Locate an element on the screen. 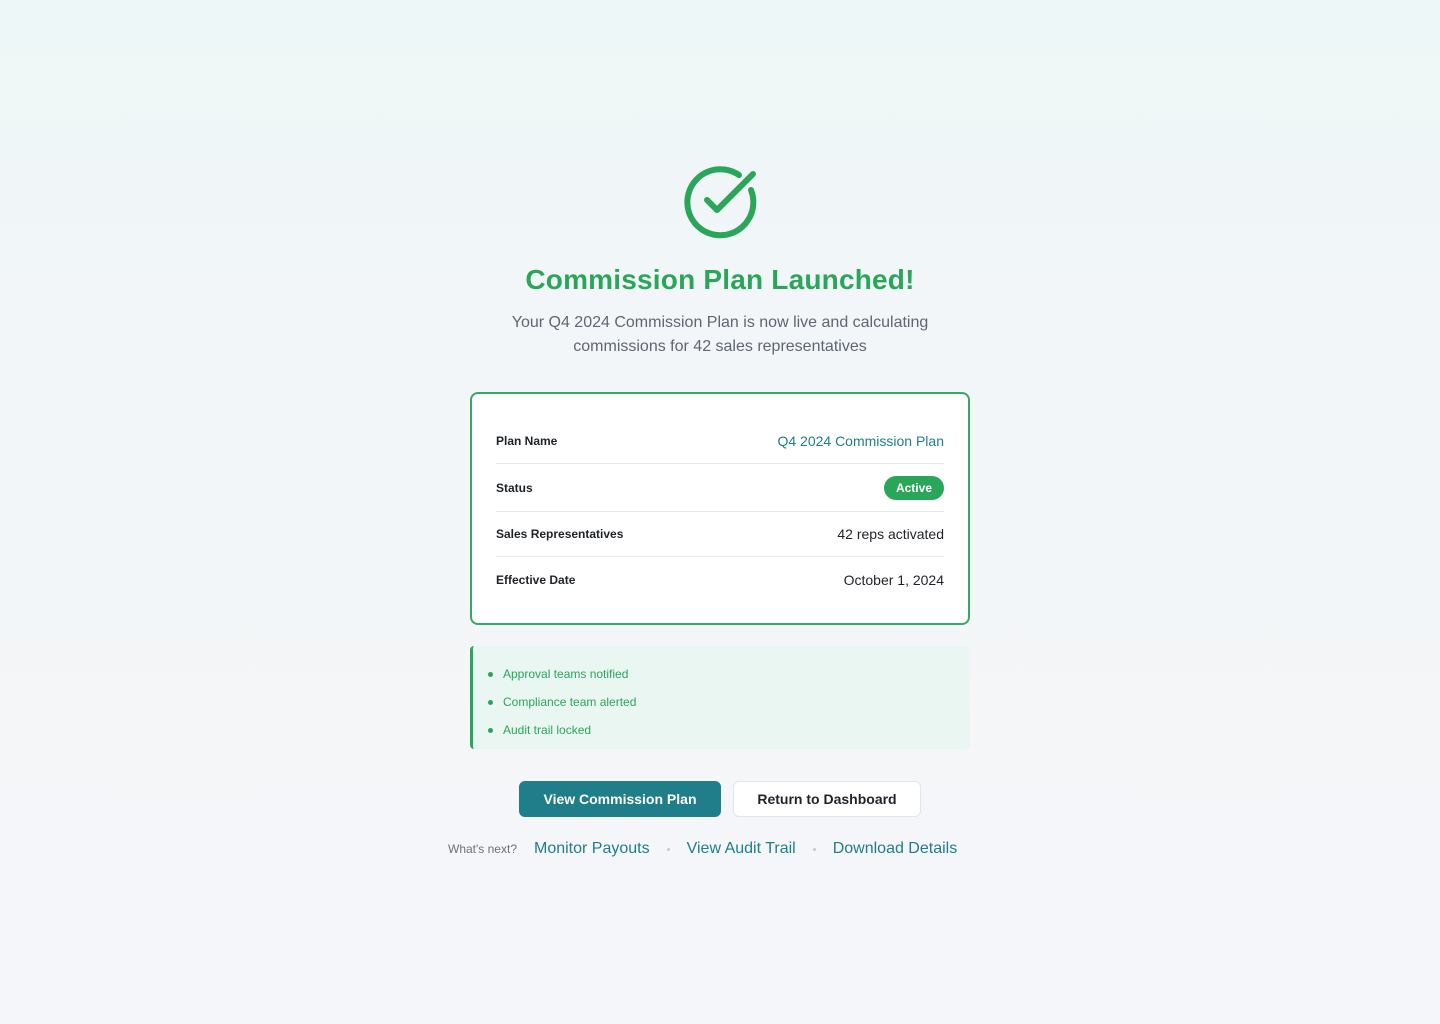 The image size is (1440, 1024). return-to-dashboard-button: Return to Dashboard is located at coordinates (827, 799).